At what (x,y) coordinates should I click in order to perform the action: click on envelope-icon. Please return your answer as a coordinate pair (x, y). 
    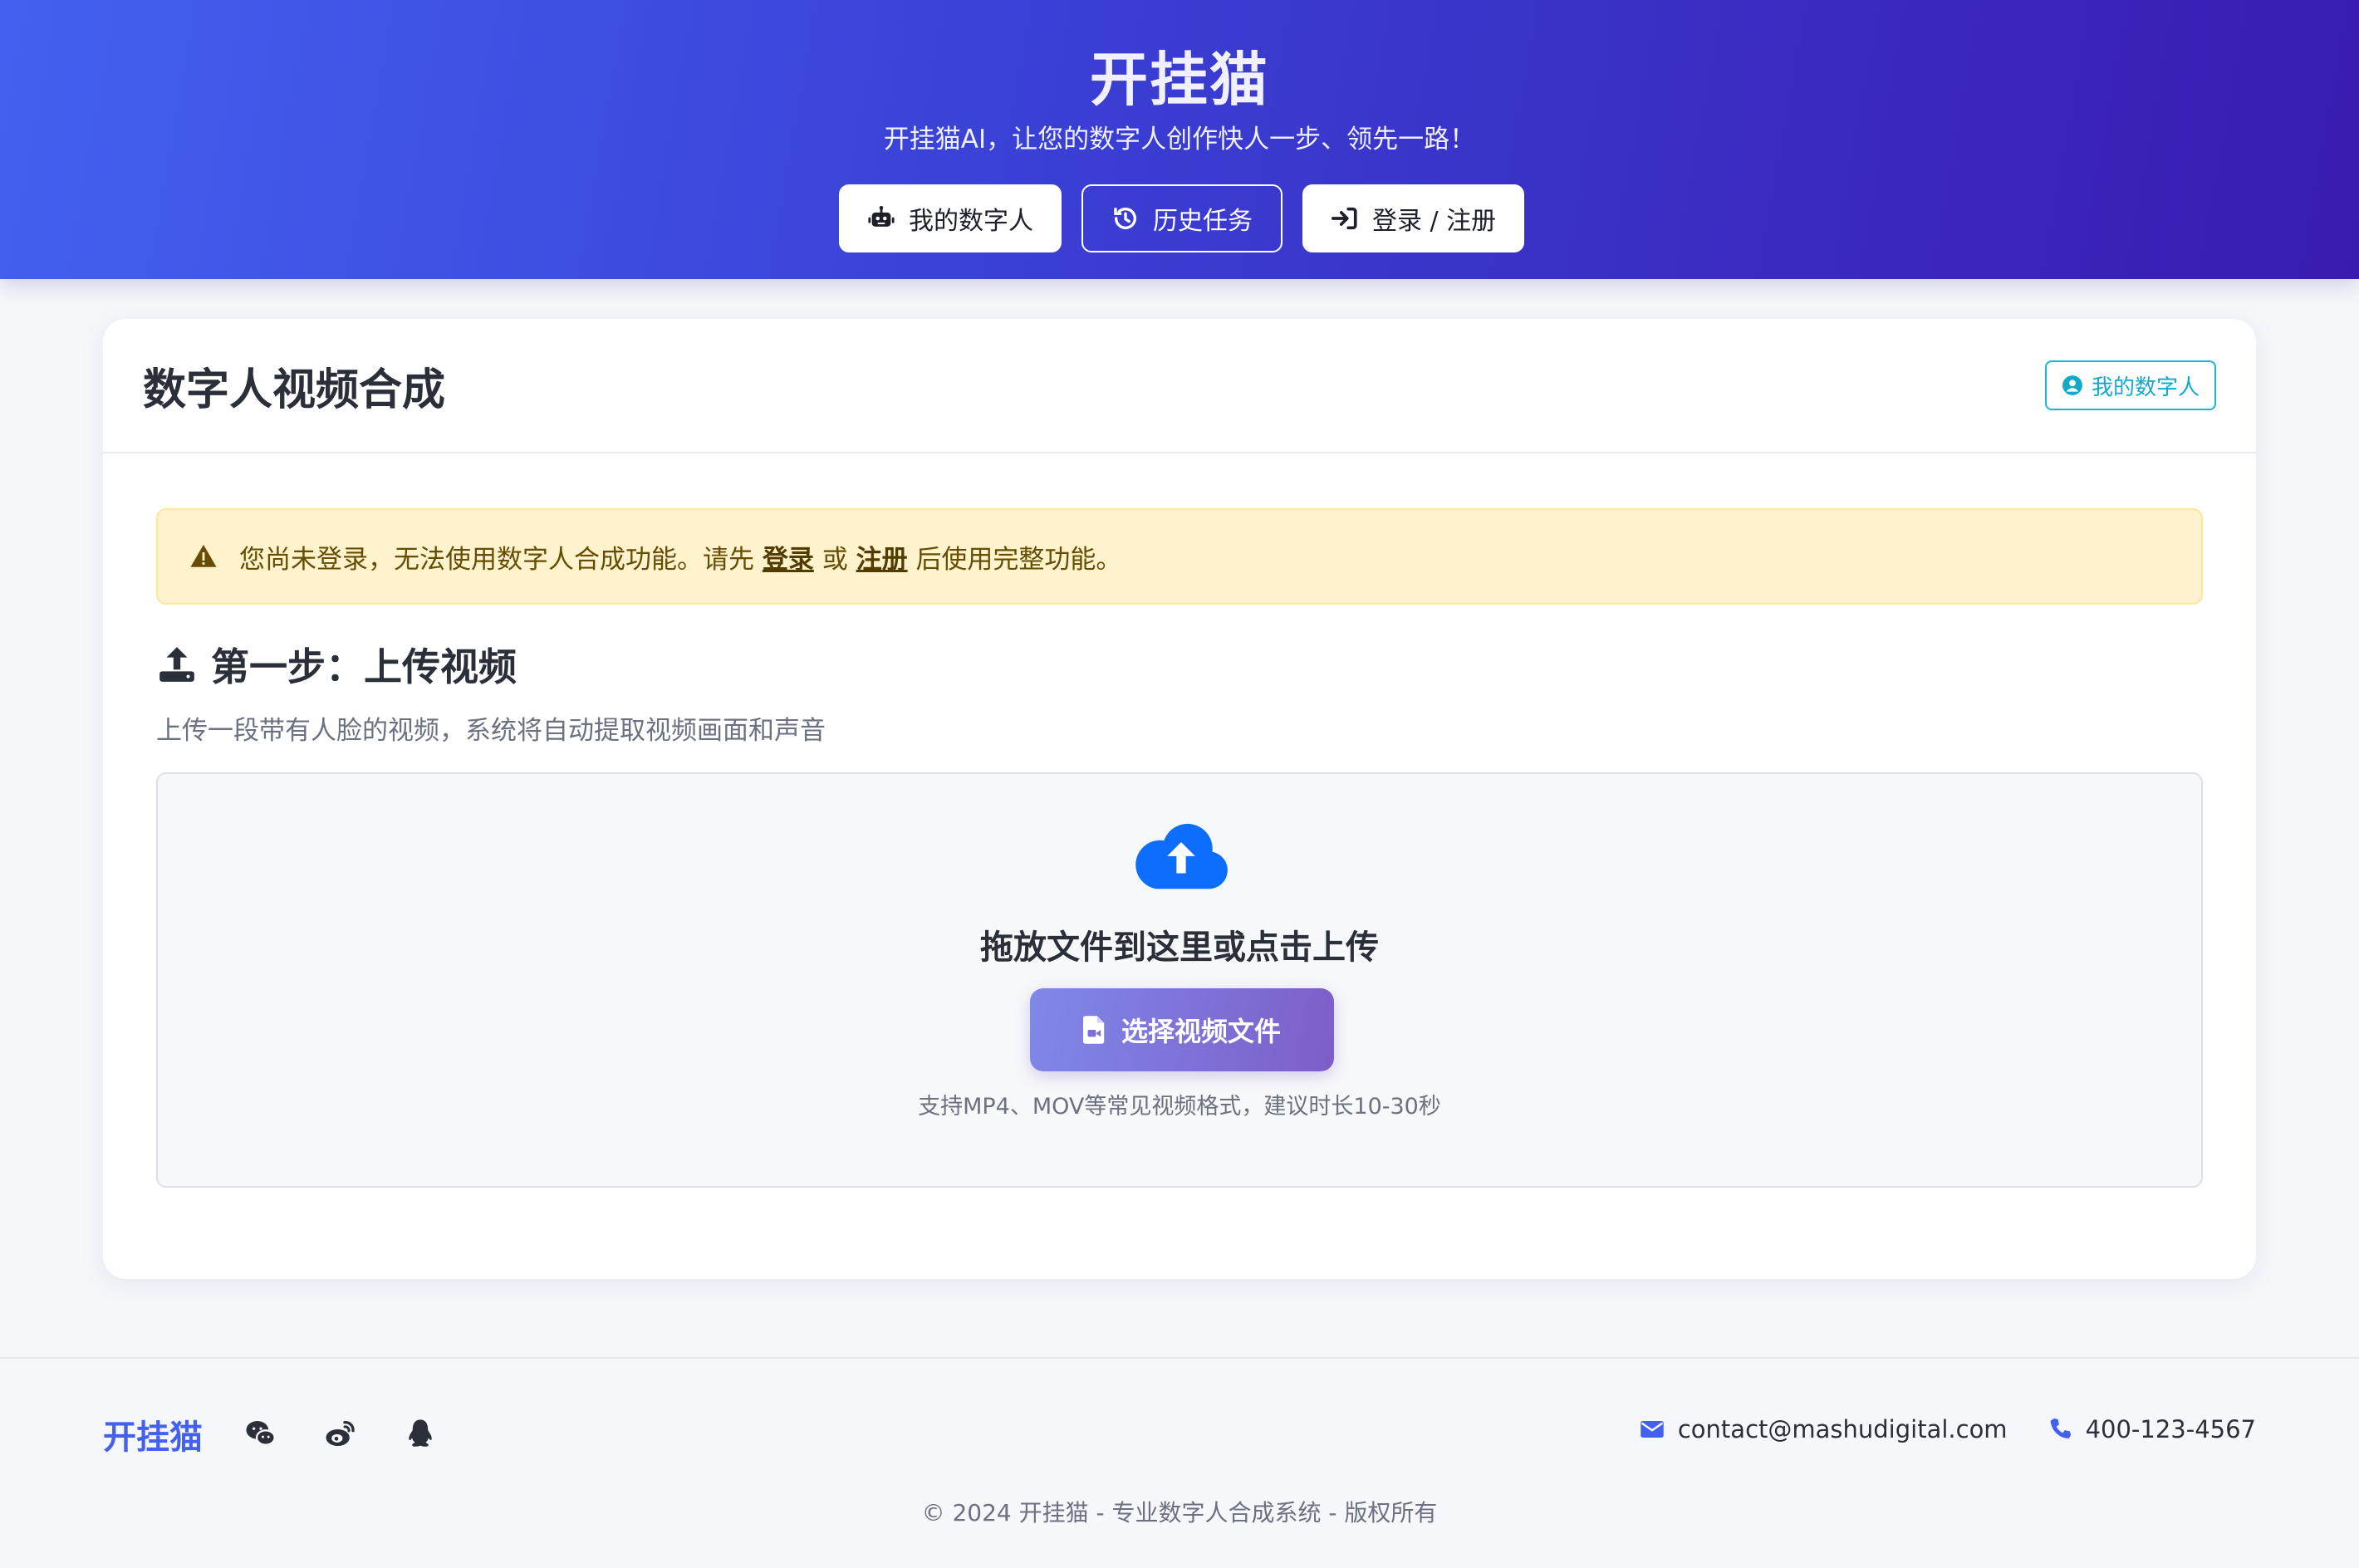
    Looking at the image, I should click on (1652, 1429).